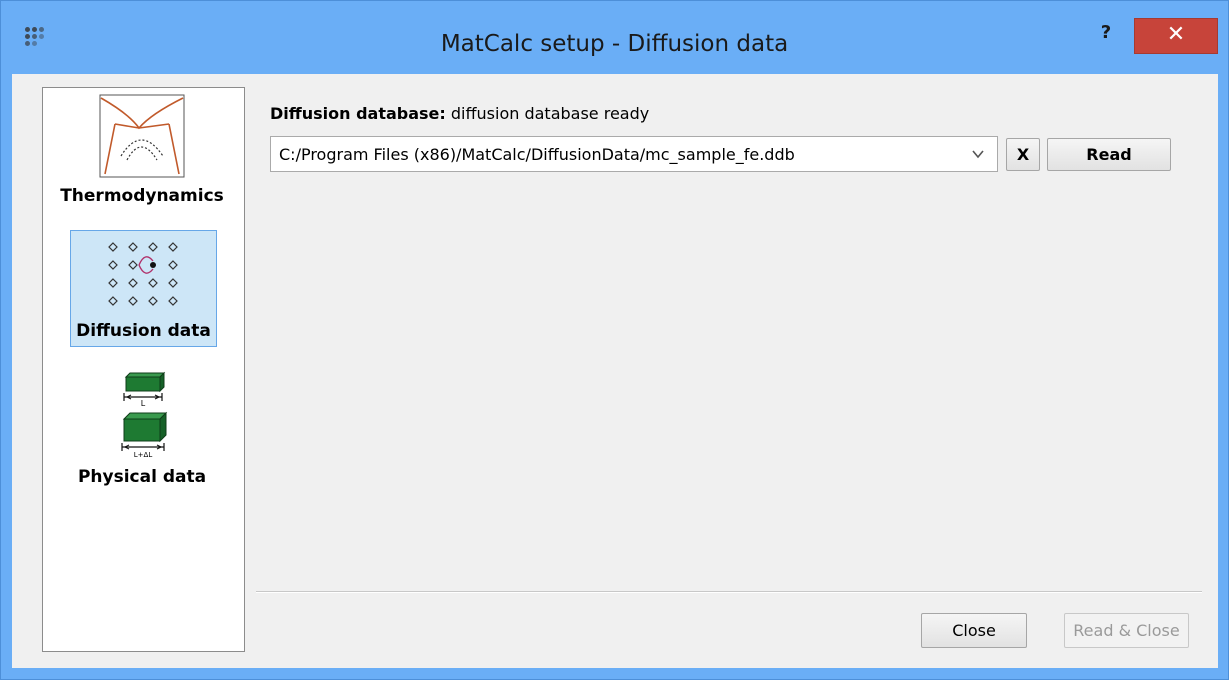  Describe the element at coordinates (1176, 36) in the screenshot. I see `window-close-button: ✕` at that location.